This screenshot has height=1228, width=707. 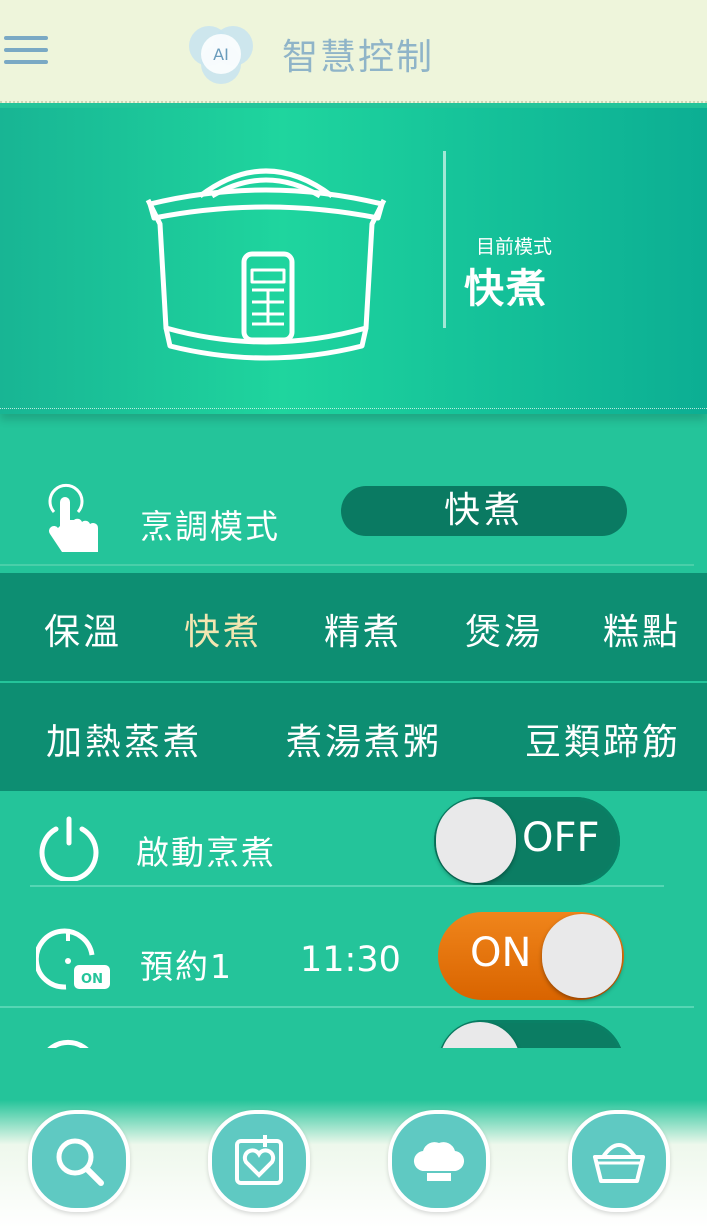 I want to click on reservation-2-row-partial, so click(x=353, y=1029).